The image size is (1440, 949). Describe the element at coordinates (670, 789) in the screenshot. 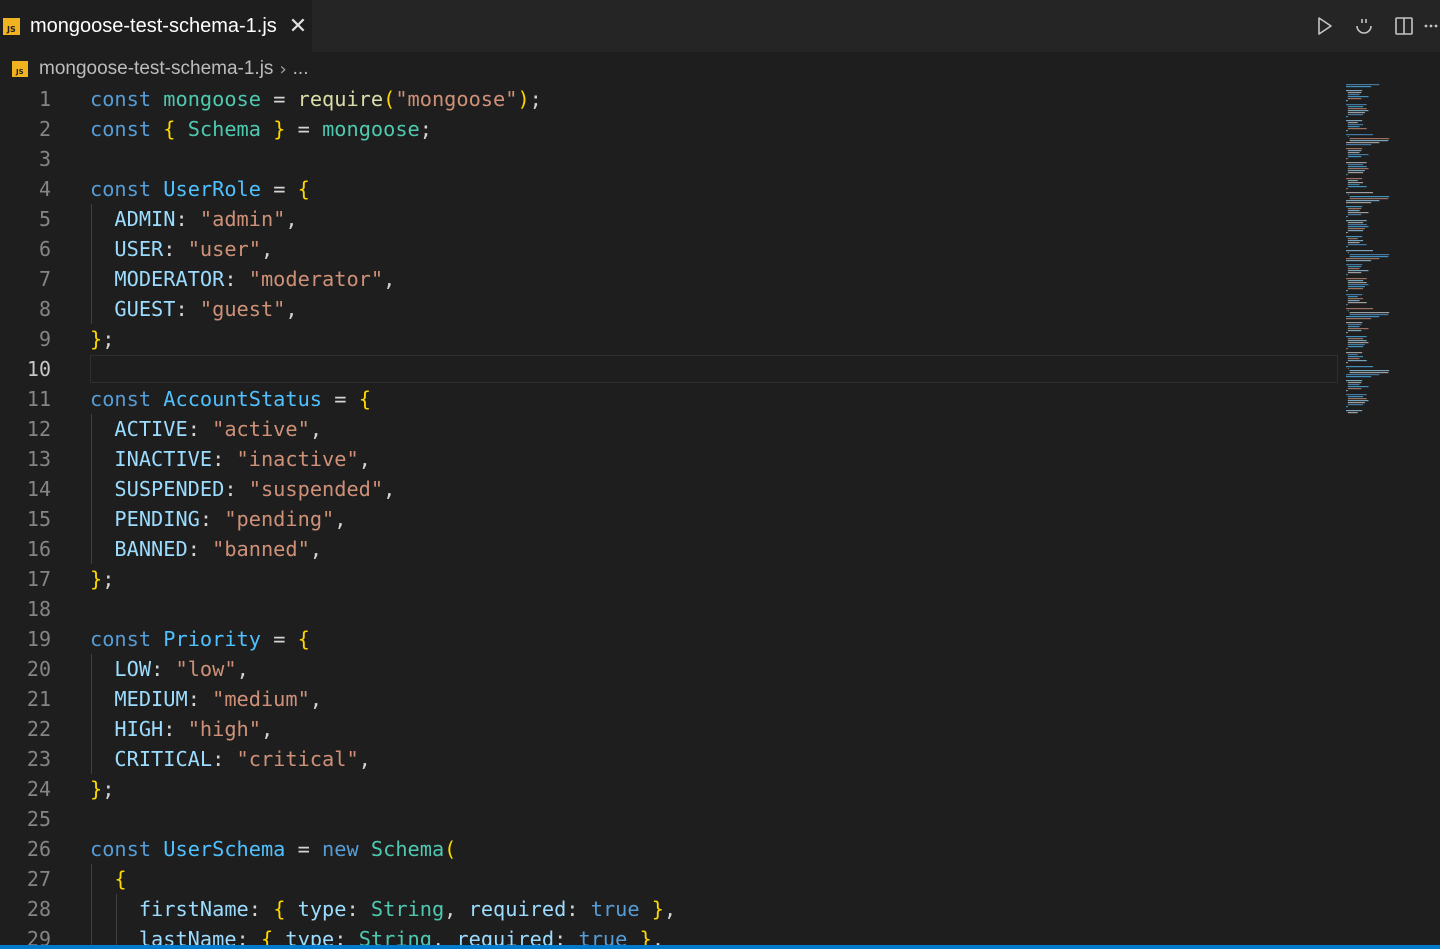

I see `code-line: 24};` at that location.